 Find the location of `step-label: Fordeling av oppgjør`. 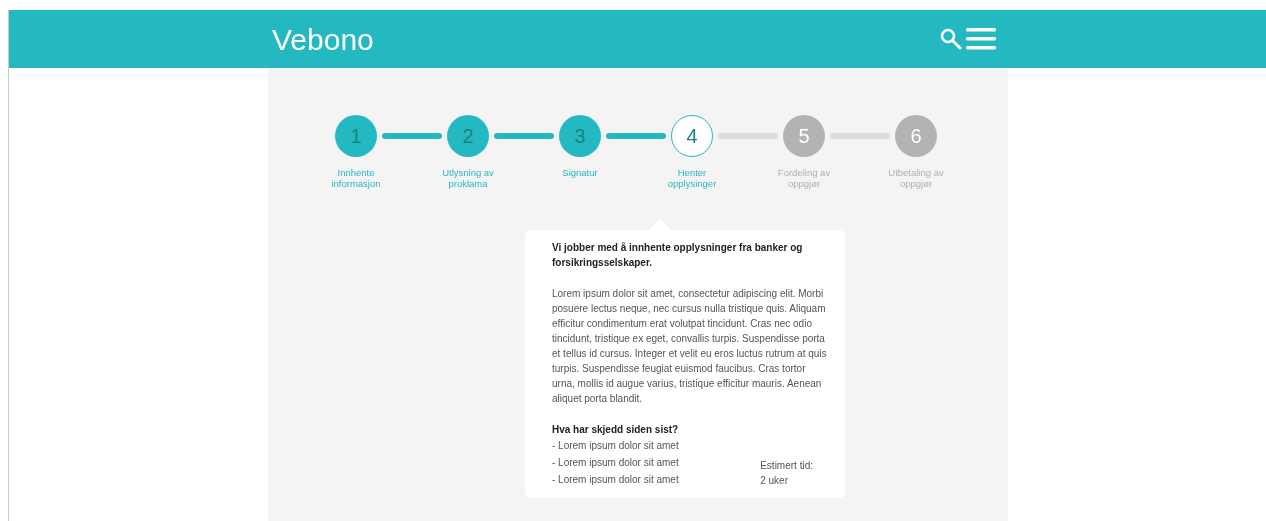

step-label: Fordeling av oppgjør is located at coordinates (804, 178).